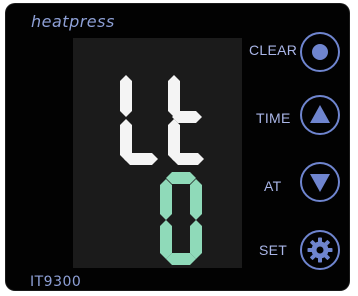  What do you see at coordinates (139, 120) in the screenshot?
I see `top-digit-l` at bounding box center [139, 120].